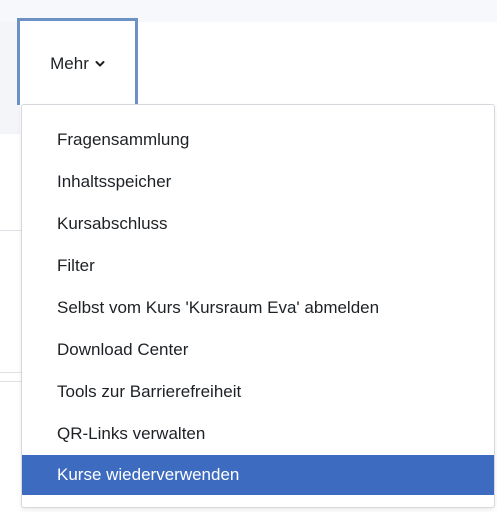  What do you see at coordinates (258, 350) in the screenshot?
I see `menu-item-download-center: Download Center` at bounding box center [258, 350].